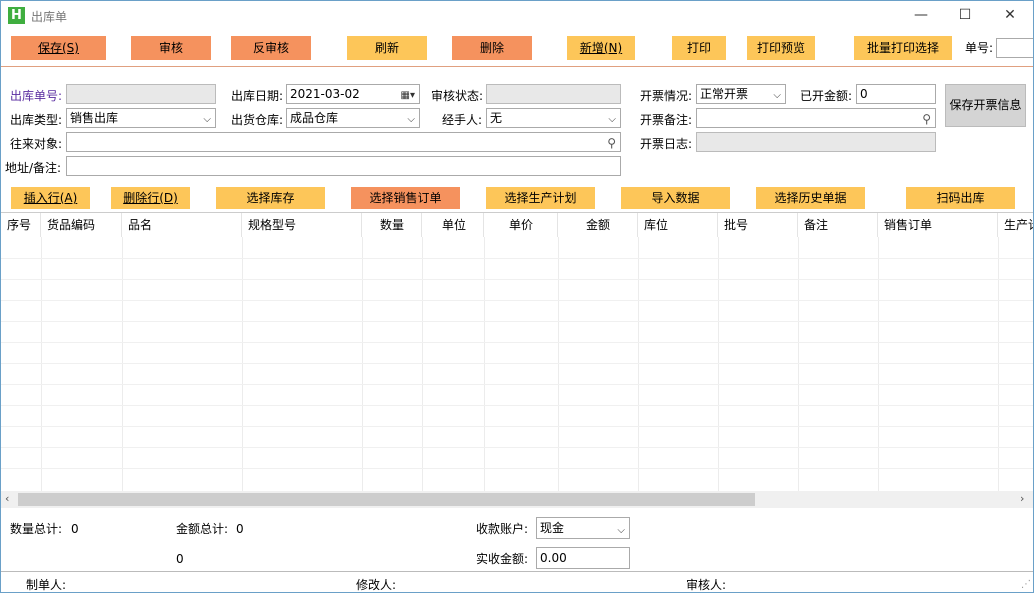  Describe the element at coordinates (583, 558) in the screenshot. I see `received-input: 0.00` at that location.